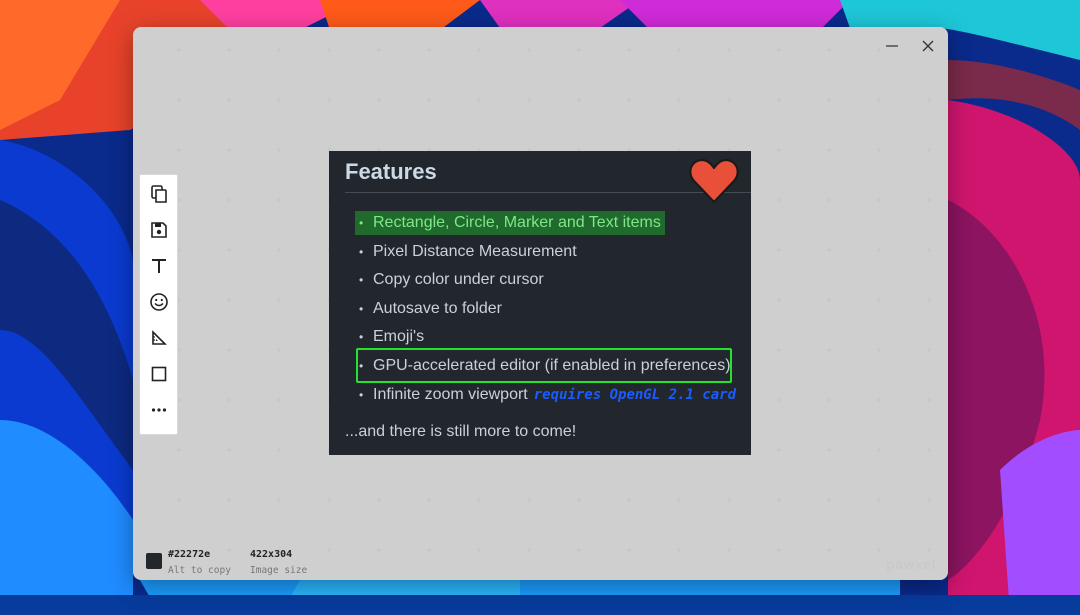 Image resolution: width=1080 pixels, height=615 pixels. I want to click on text-icon, so click(158, 266).